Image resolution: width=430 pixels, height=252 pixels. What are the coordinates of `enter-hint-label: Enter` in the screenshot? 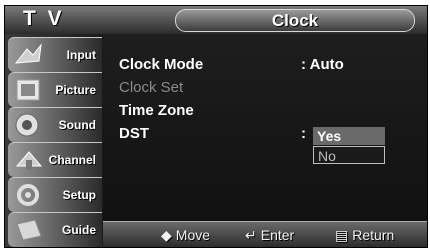 It's located at (277, 235).